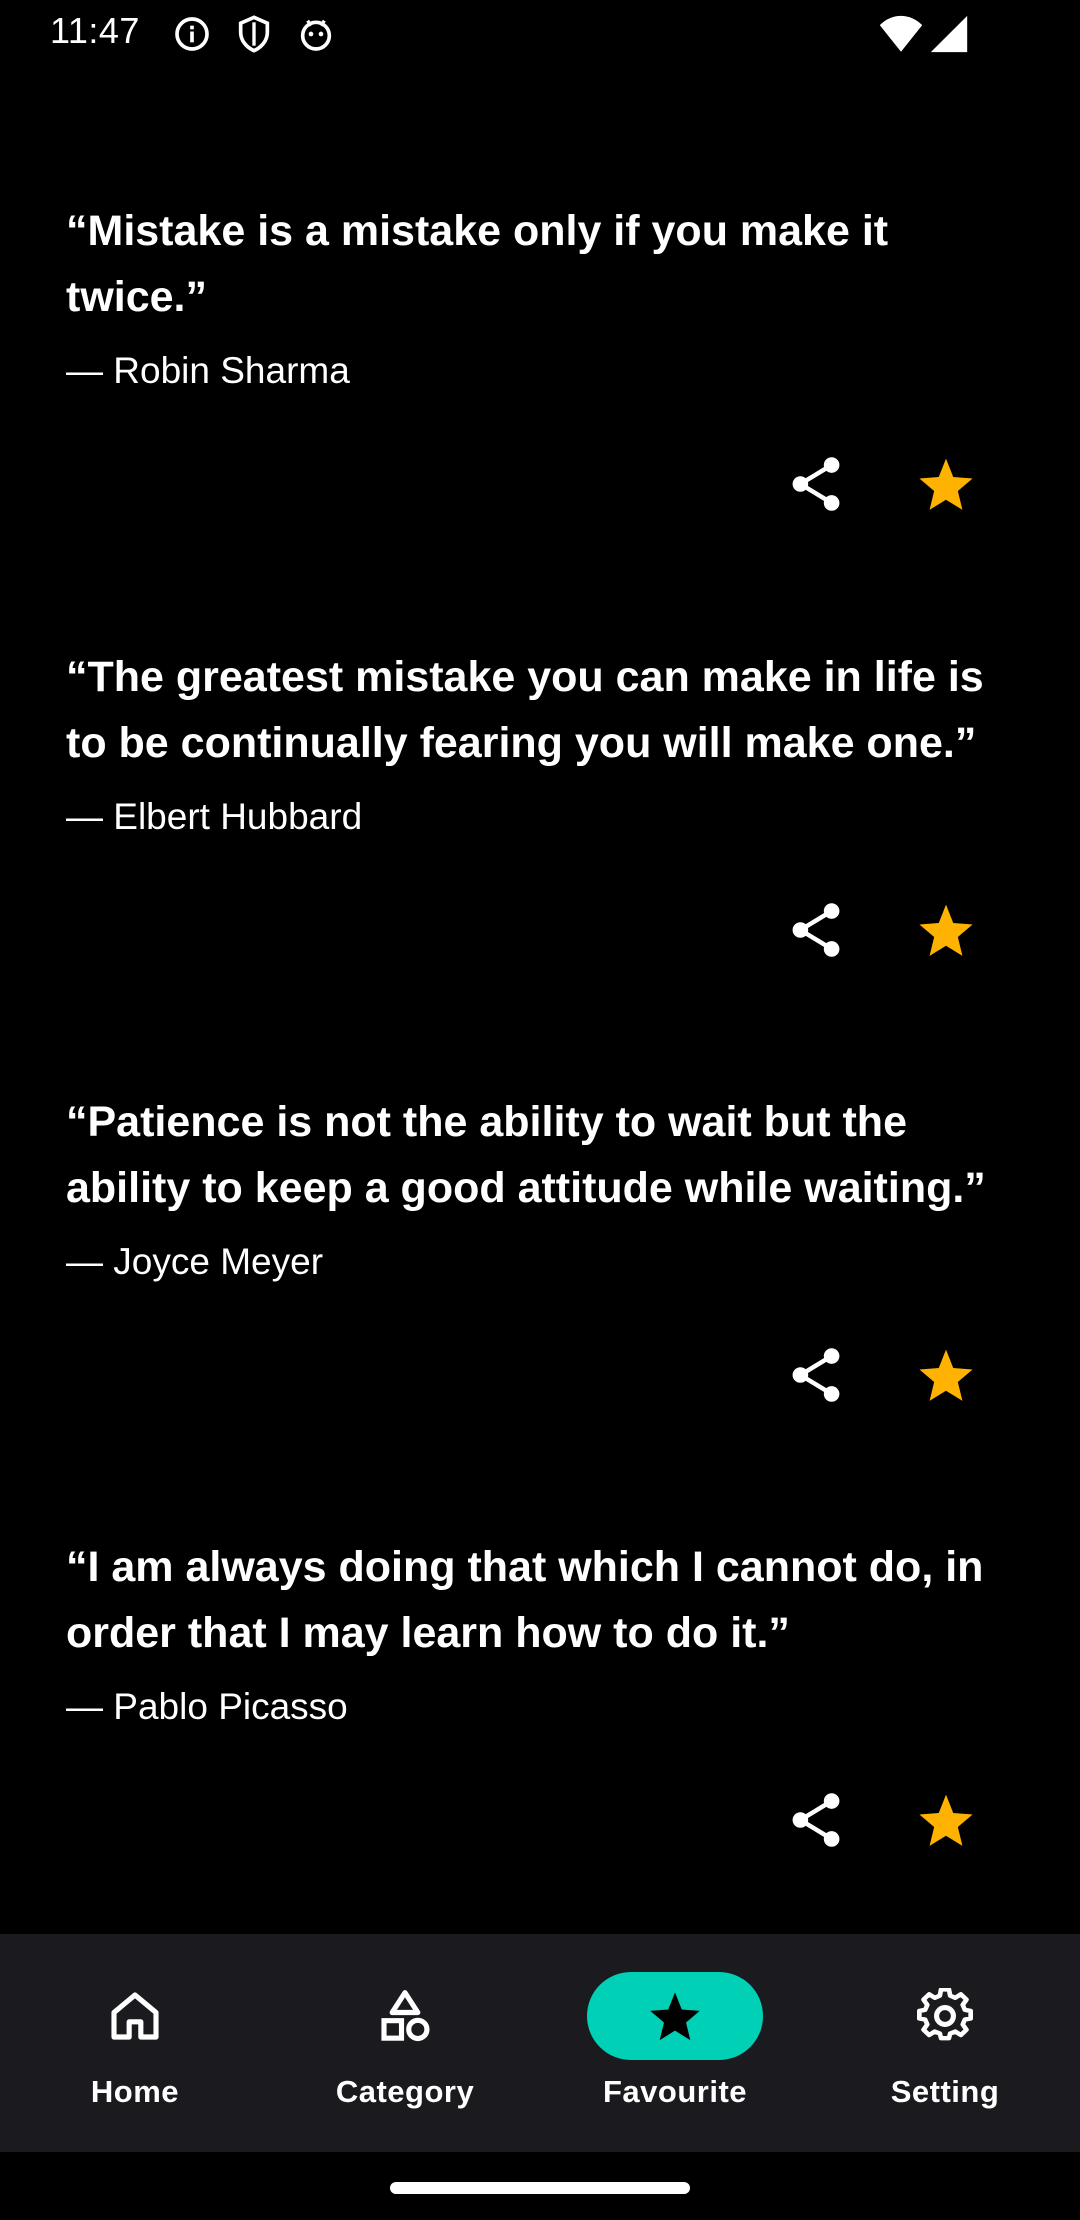  I want to click on android-debug-icon, so click(316, 34).